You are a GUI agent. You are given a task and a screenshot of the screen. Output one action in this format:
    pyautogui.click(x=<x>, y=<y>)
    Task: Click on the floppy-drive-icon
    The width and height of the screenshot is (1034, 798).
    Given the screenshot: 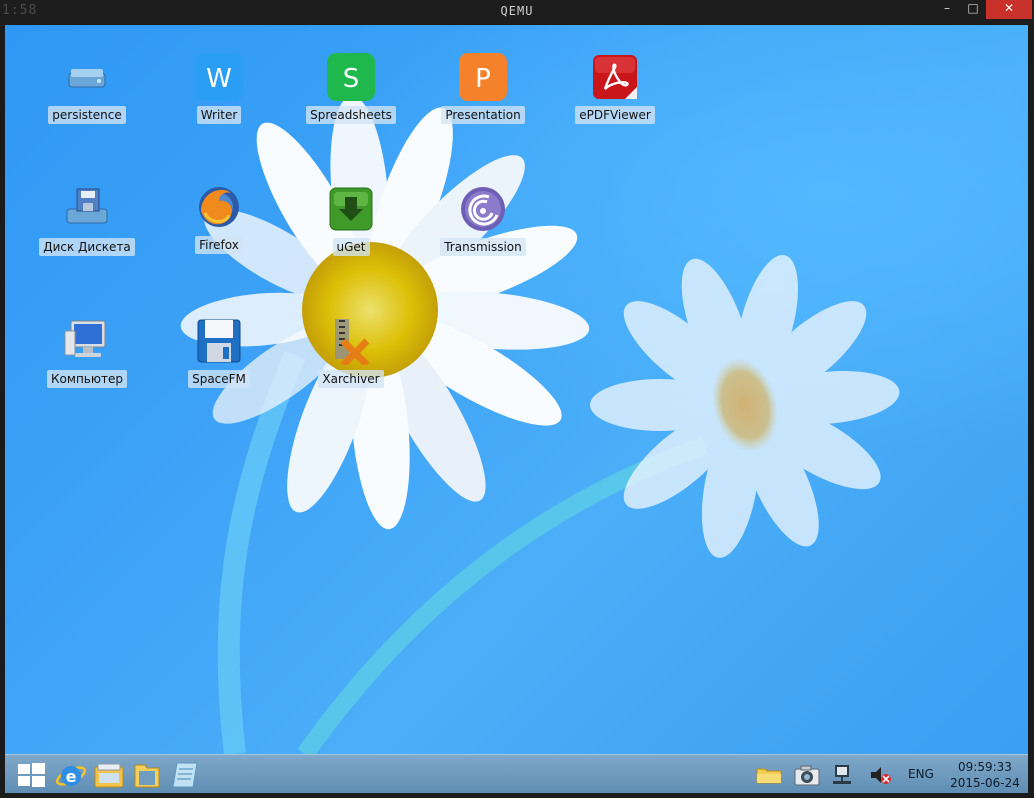 What is the action you would take?
    pyautogui.click(x=87, y=209)
    